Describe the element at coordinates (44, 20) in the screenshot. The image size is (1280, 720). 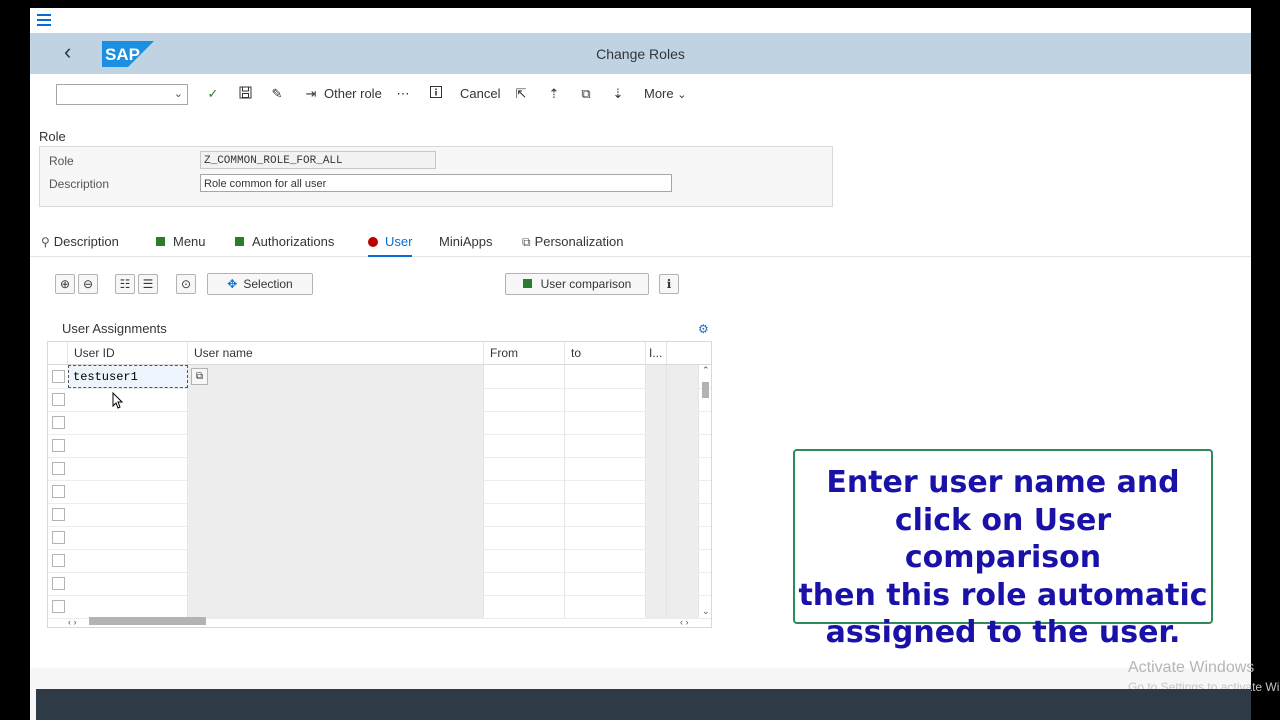
I see `menu-icon` at that location.